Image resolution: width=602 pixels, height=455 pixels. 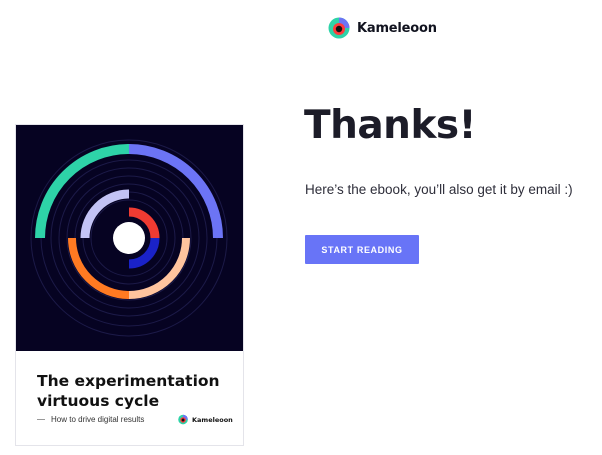 What do you see at coordinates (362, 249) in the screenshot?
I see `start-reading-button: START READING` at bounding box center [362, 249].